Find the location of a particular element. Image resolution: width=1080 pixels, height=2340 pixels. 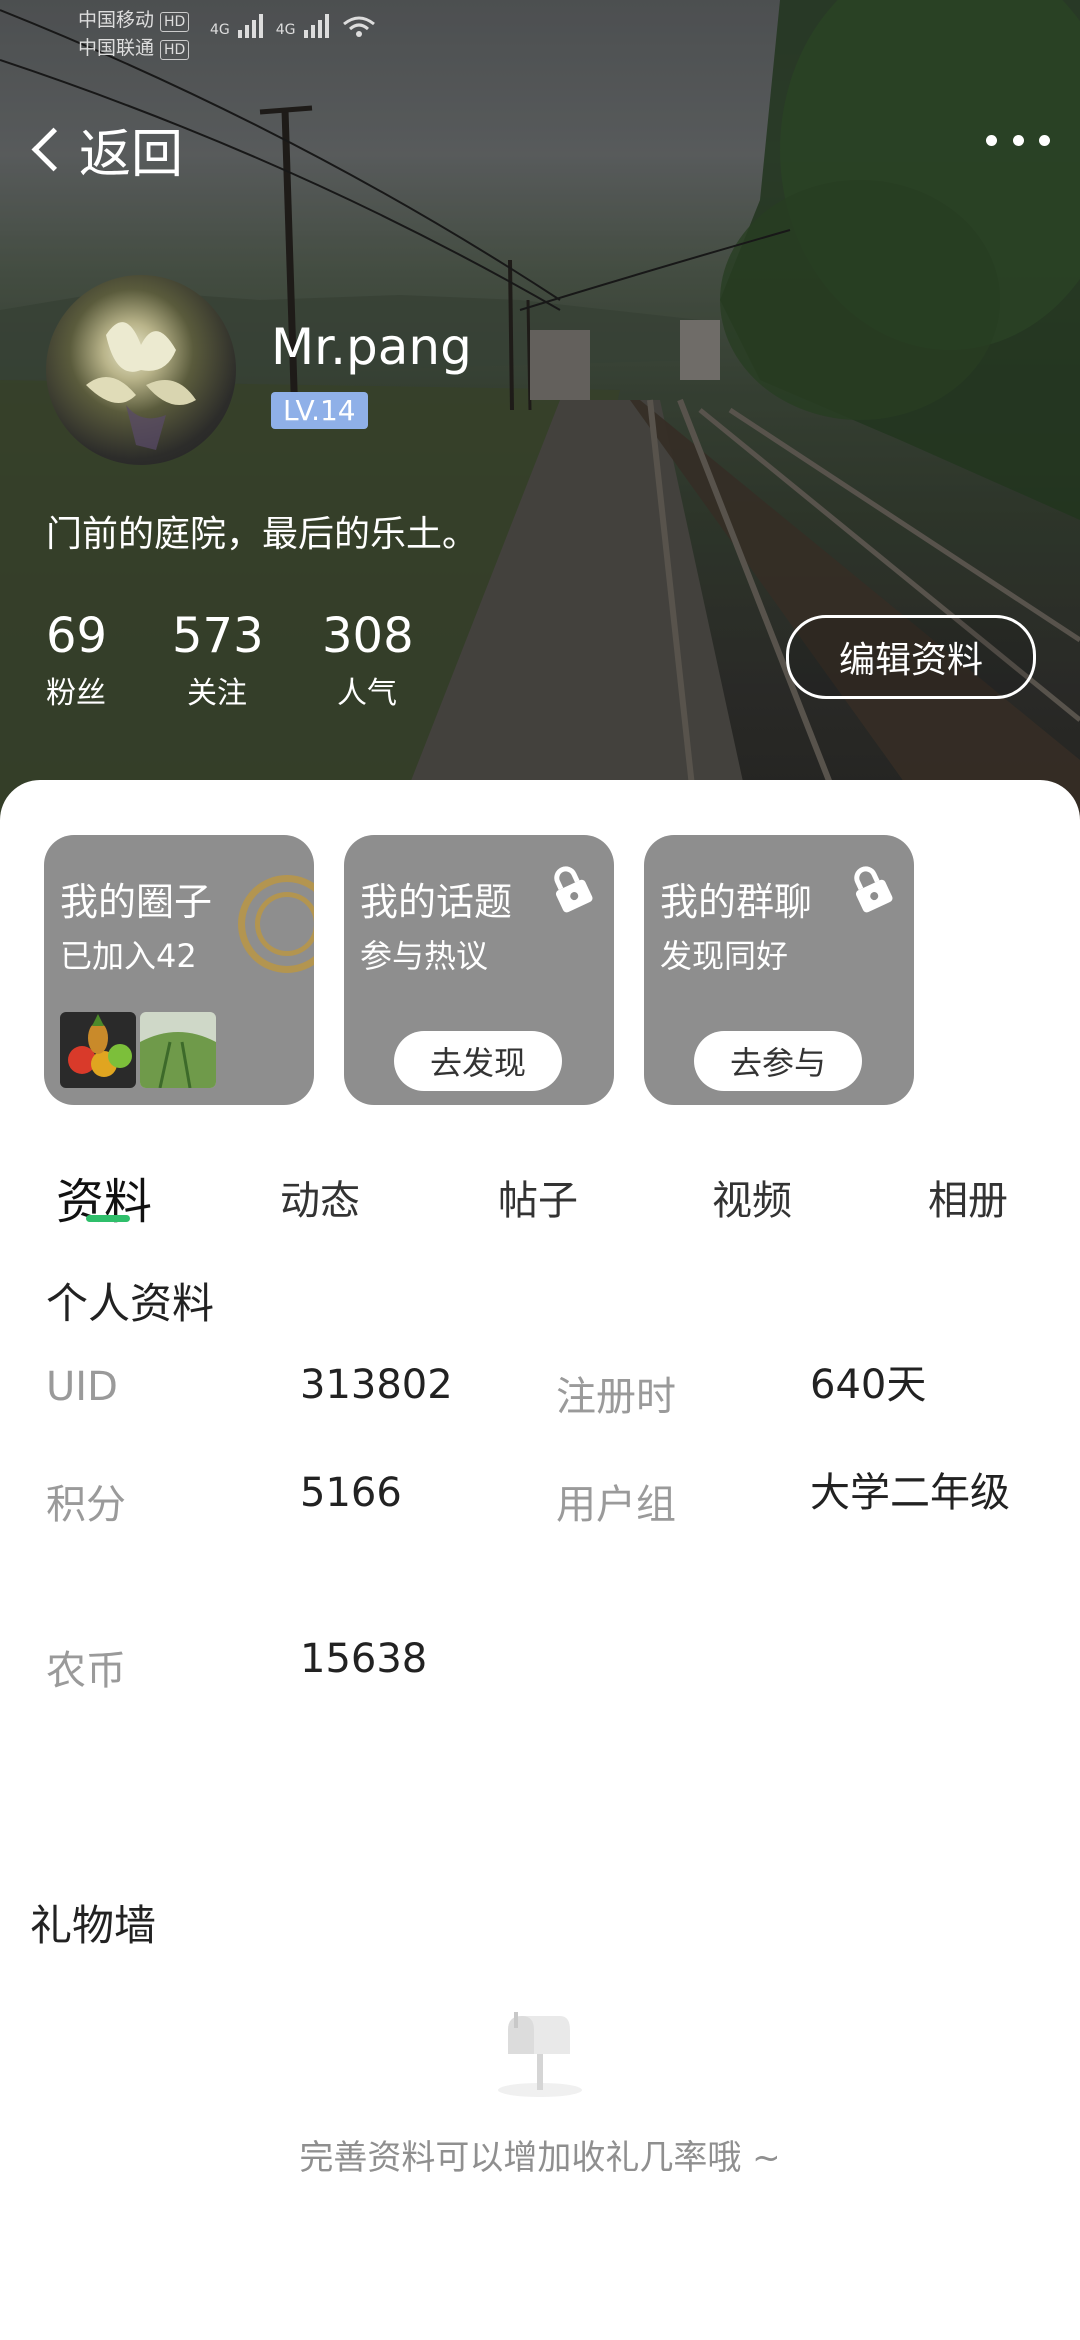

card-my-circles: 我的圈子 已加入42 is located at coordinates (179, 970).